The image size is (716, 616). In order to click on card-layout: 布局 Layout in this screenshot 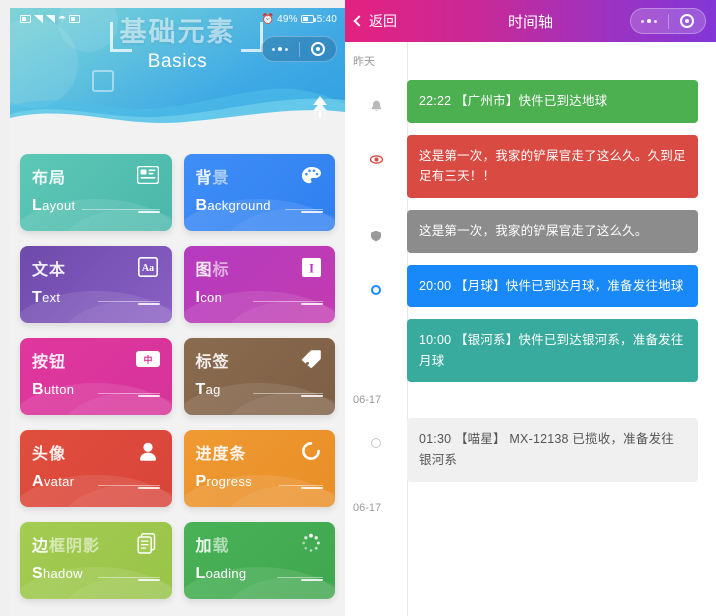, I will do `click(96, 192)`.